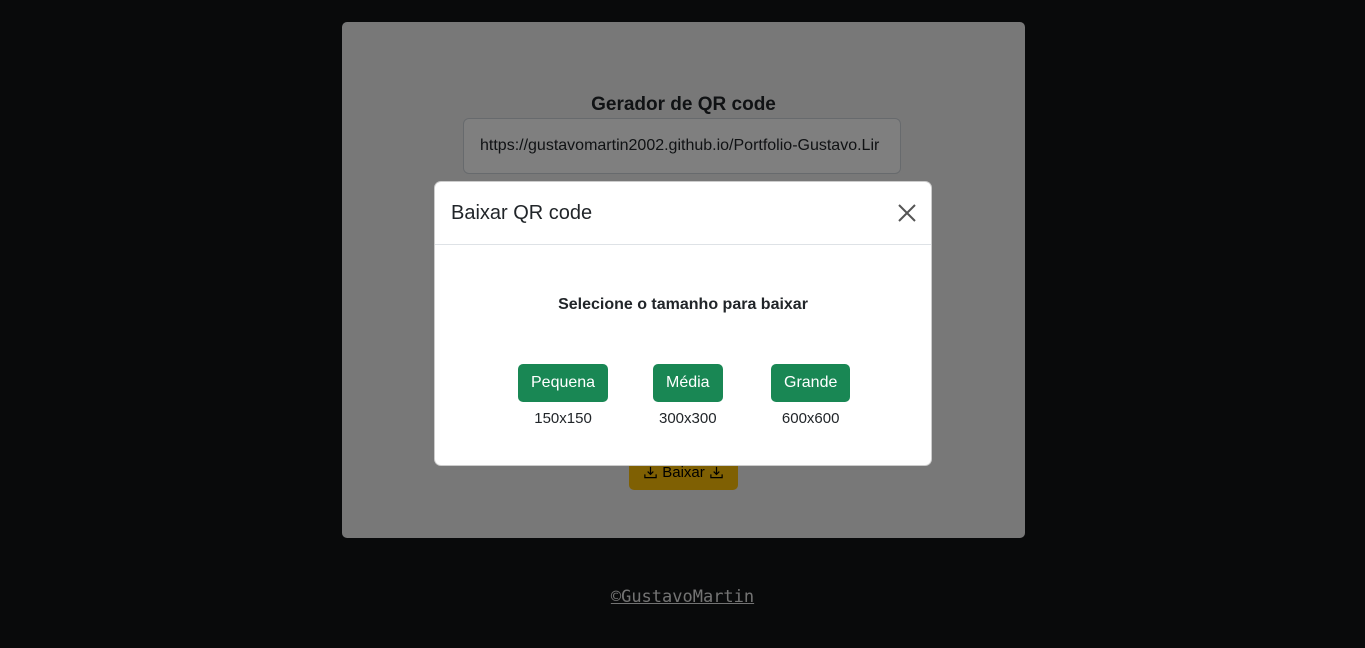 This screenshot has height=648, width=1365. What do you see at coordinates (522, 213) in the screenshot?
I see `modal-title: Baixar QR code` at bounding box center [522, 213].